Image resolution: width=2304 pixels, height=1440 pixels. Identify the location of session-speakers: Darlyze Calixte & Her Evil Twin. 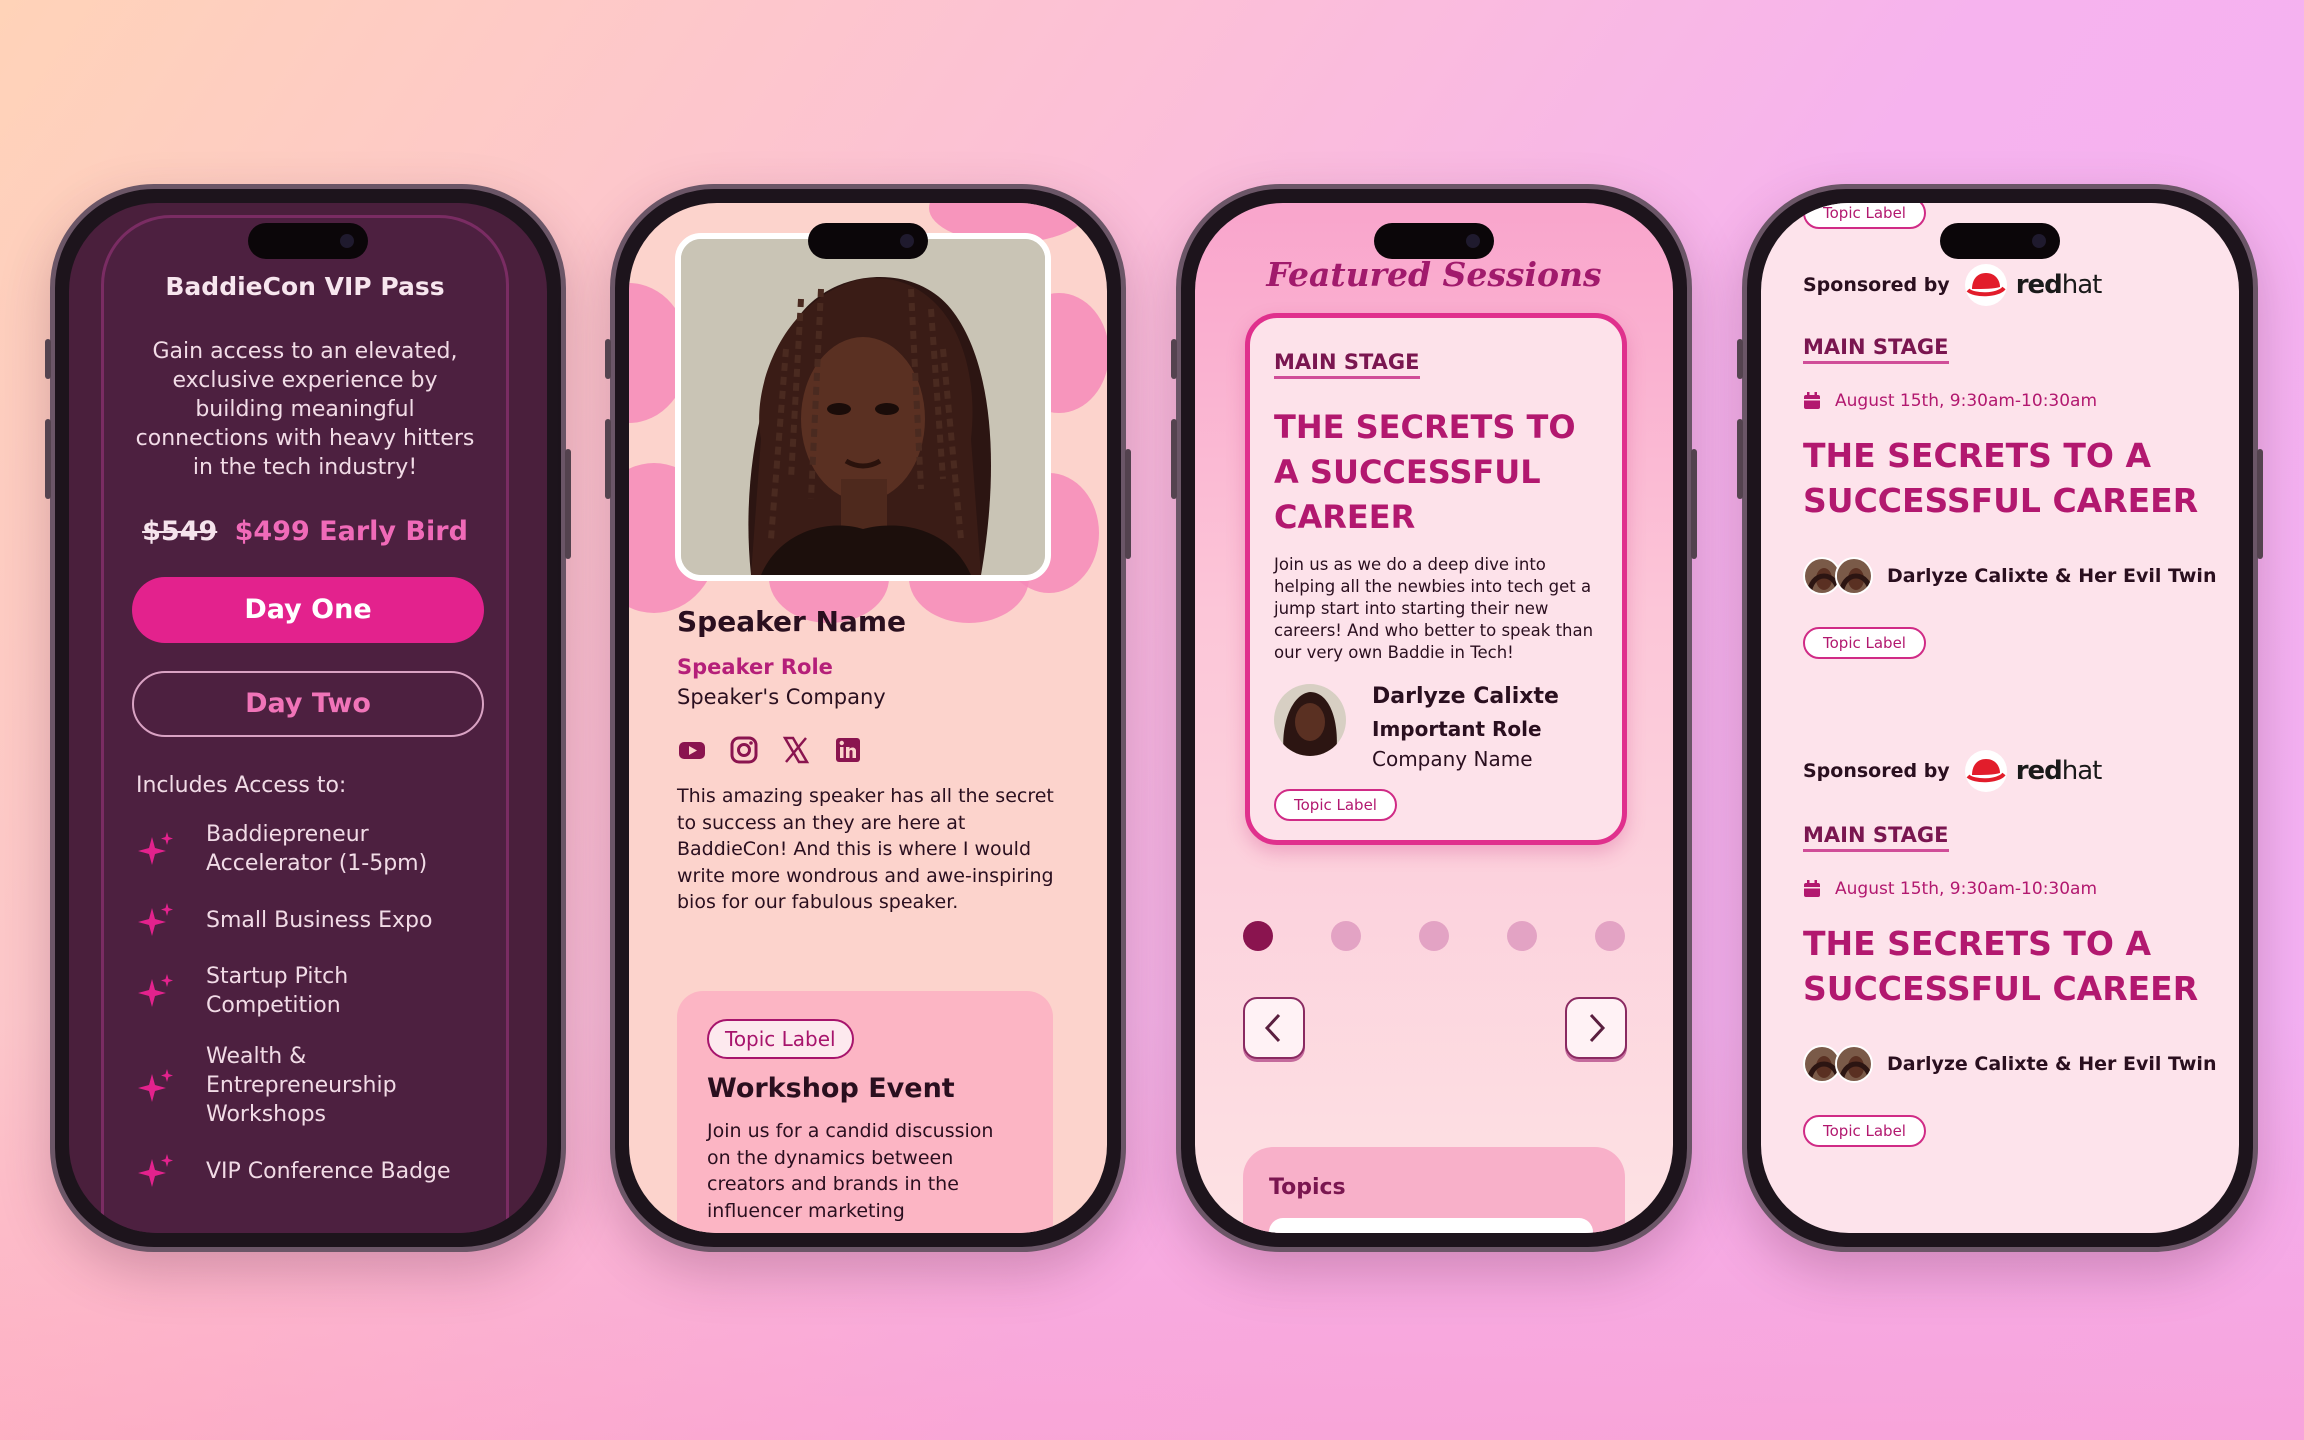
(2009, 576).